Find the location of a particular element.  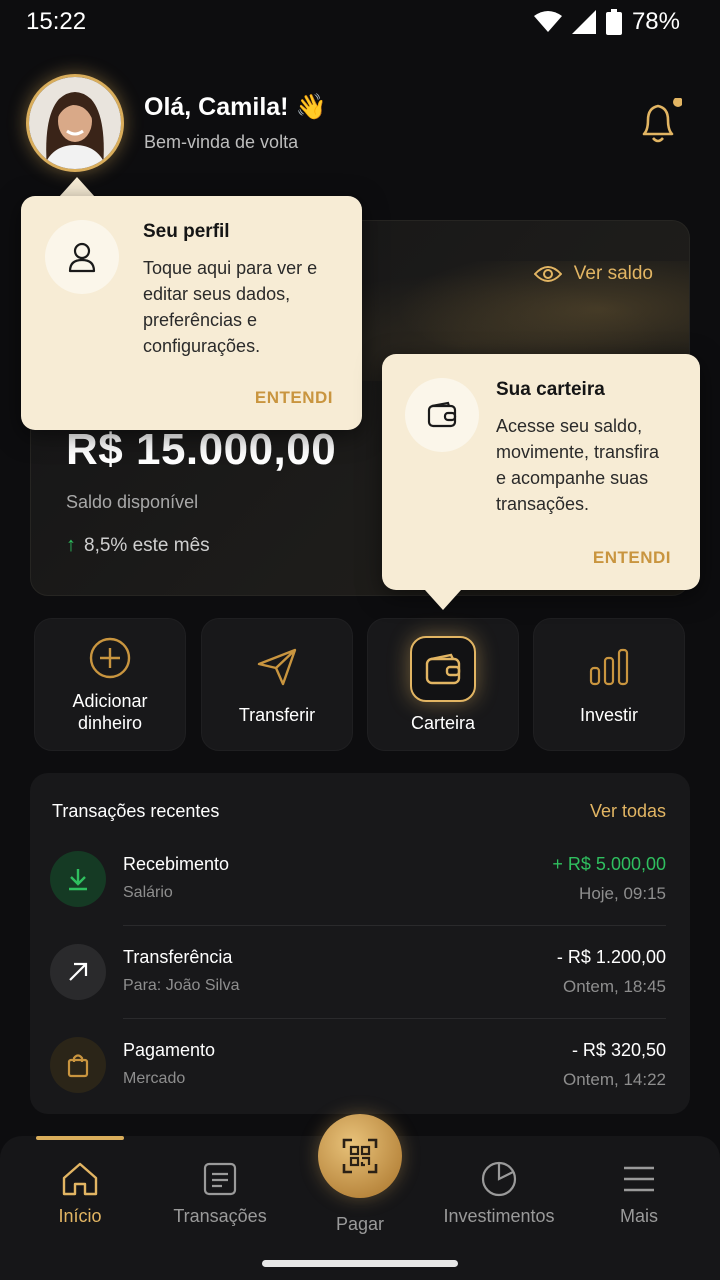

transaction-description: Mercado is located at coordinates (154, 1078).